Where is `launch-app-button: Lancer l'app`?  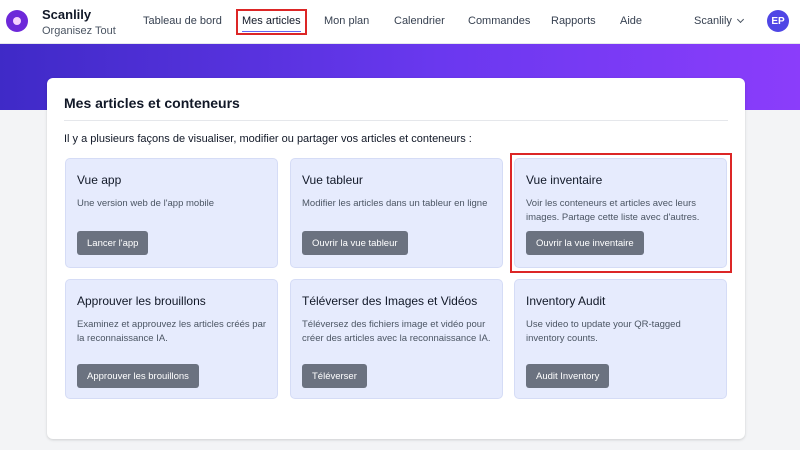 launch-app-button: Lancer l'app is located at coordinates (113, 243).